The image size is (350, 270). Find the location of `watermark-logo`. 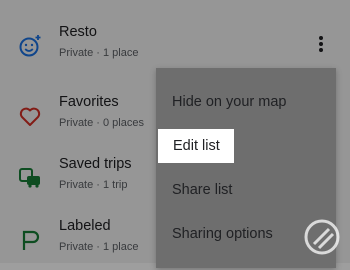

watermark-logo is located at coordinates (322, 237).